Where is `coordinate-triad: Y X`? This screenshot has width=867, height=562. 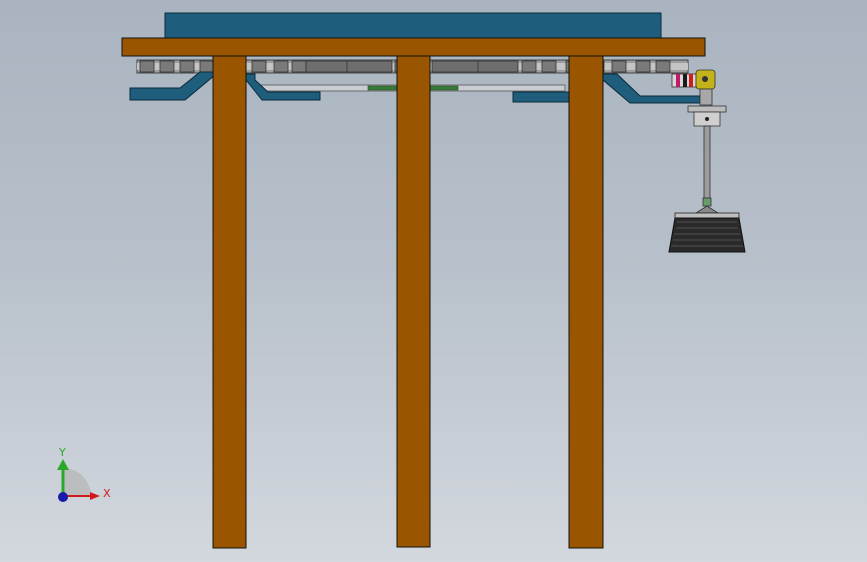
coordinate-triad: Y X is located at coordinates (84, 474).